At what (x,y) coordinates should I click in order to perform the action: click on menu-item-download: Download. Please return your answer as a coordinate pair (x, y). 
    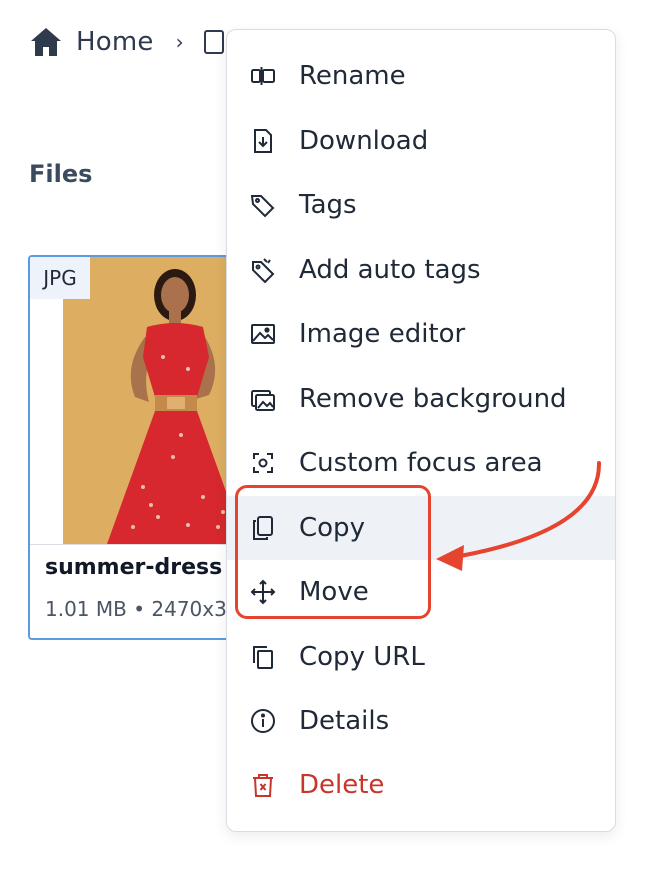
    Looking at the image, I should click on (421, 141).